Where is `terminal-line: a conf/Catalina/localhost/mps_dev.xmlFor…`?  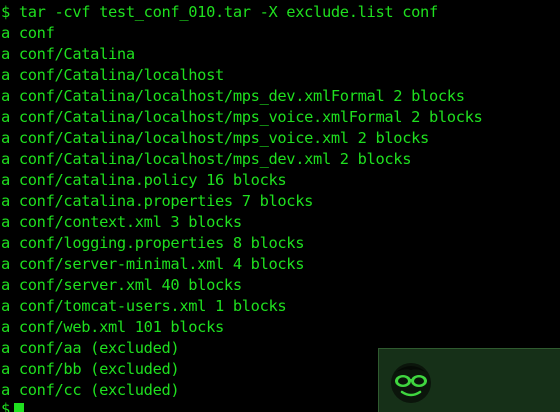
terminal-line: a conf/Catalina/localhost/mps_dev.xmlFor… is located at coordinates (233, 96).